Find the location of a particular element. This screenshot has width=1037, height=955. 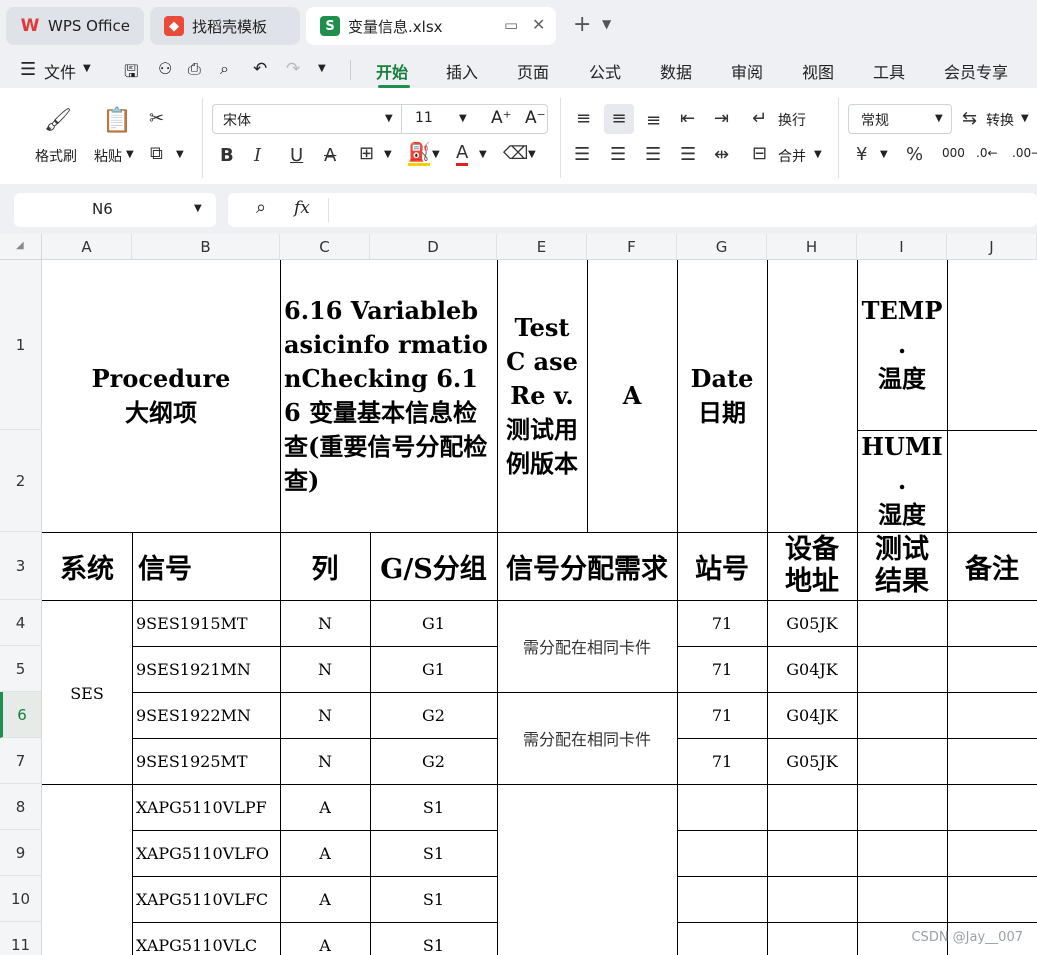

number-format-selector: 常规 ▼ is located at coordinates (900, 119).